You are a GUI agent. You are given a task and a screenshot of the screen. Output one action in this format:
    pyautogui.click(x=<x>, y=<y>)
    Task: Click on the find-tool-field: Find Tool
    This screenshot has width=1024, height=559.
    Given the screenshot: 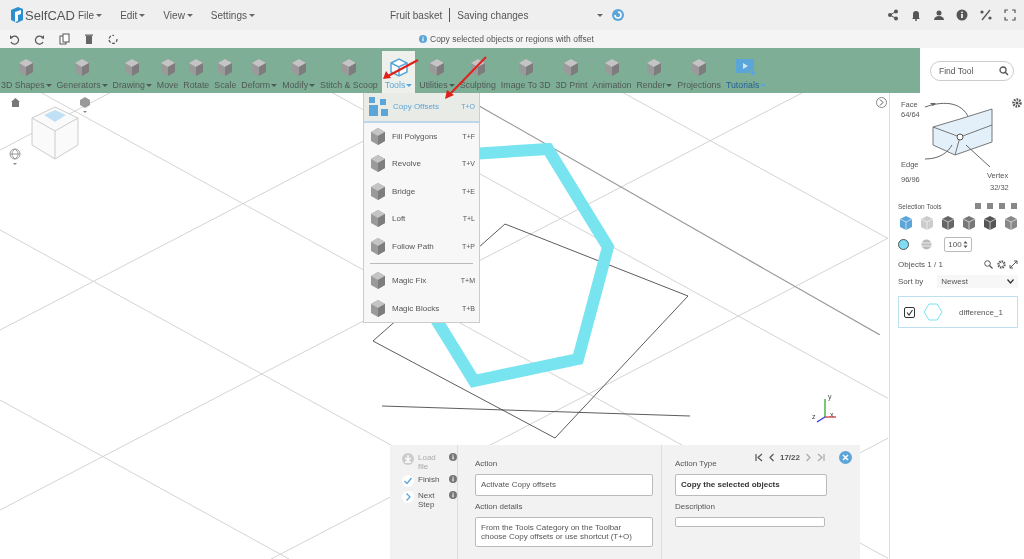 What is the action you would take?
    pyautogui.click(x=972, y=70)
    